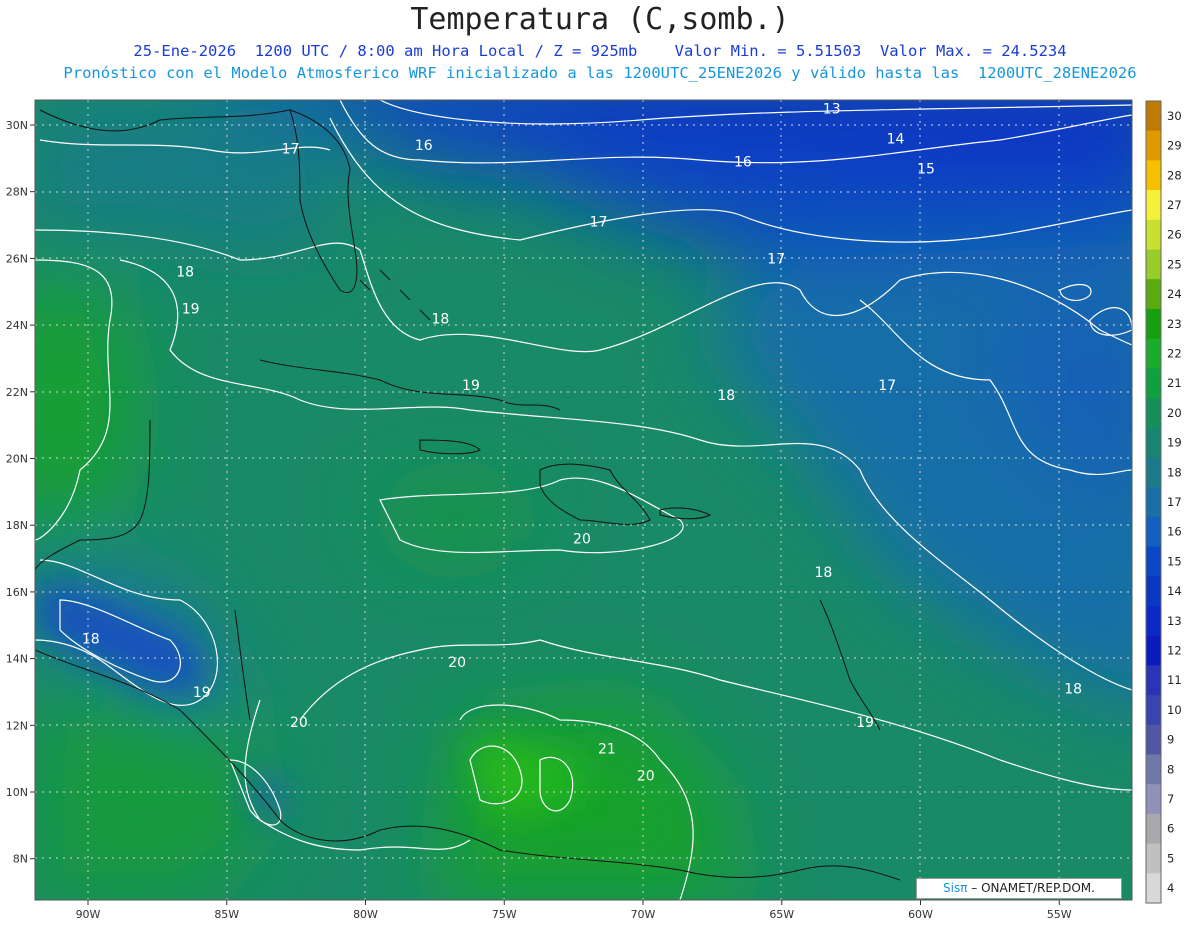 This screenshot has height=927, width=1200. I want to click on colorbar-label: 18, so click(1174, 472).